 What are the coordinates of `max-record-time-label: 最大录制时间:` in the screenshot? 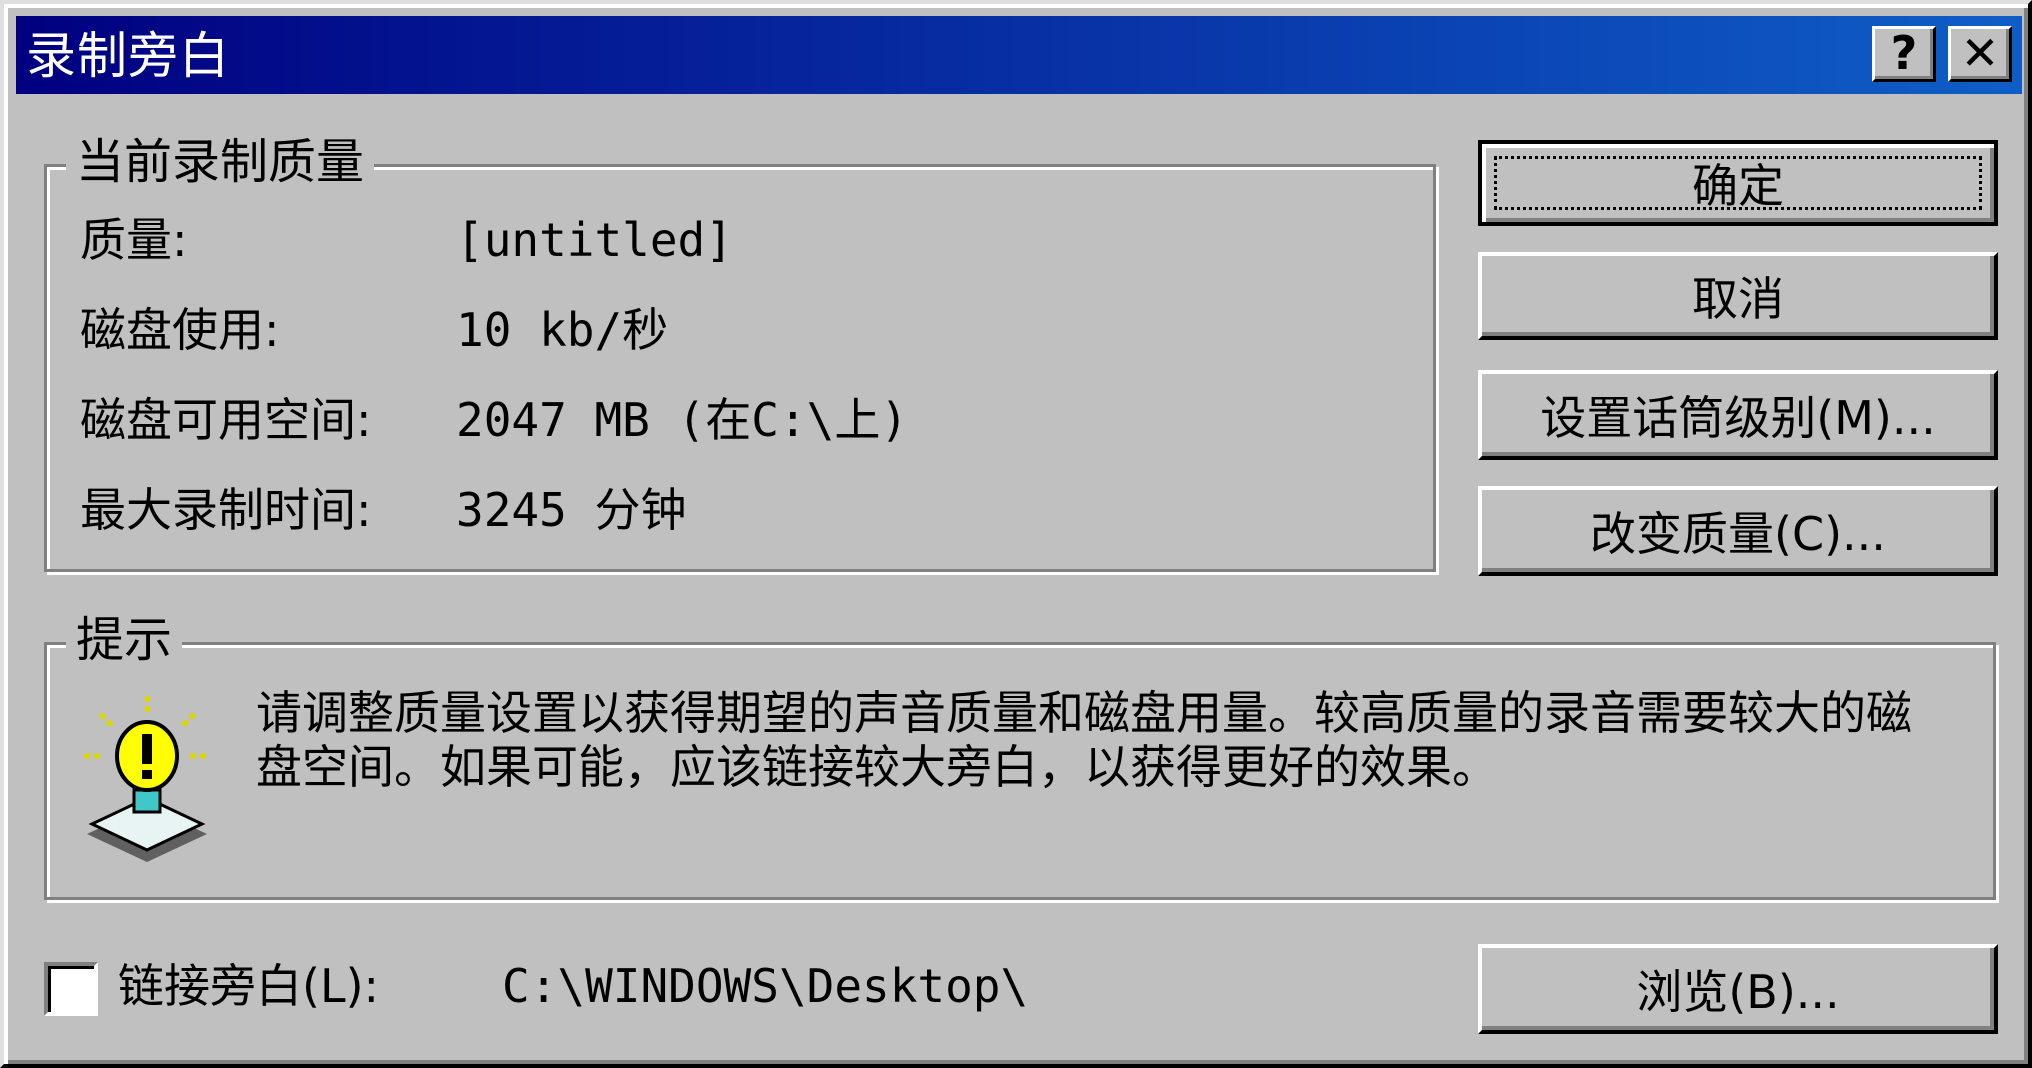 It's located at (226, 510).